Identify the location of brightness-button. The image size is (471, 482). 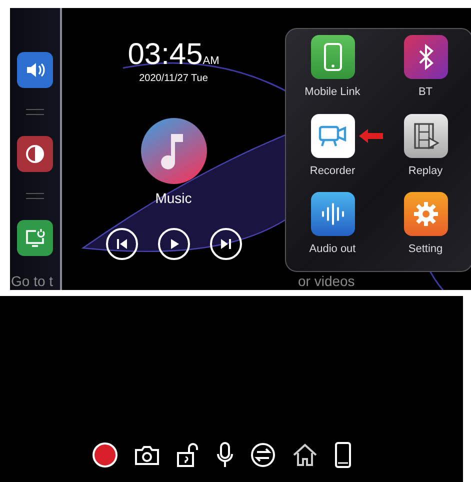
(35, 154).